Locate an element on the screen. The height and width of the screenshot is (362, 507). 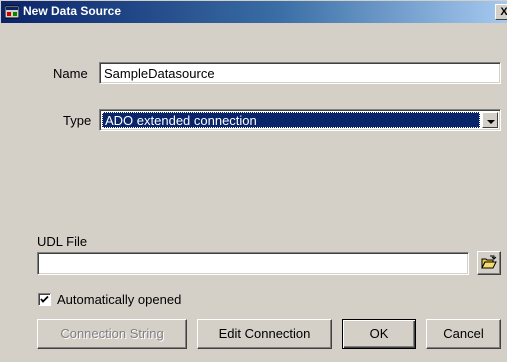
window-title: New Data Source is located at coordinates (72, 11).